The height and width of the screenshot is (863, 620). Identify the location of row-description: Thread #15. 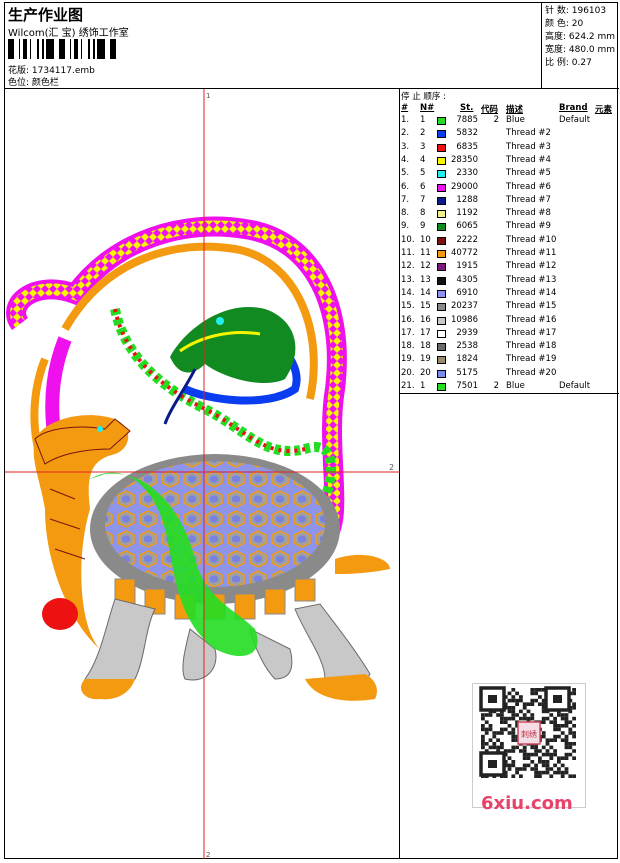
(531, 306).